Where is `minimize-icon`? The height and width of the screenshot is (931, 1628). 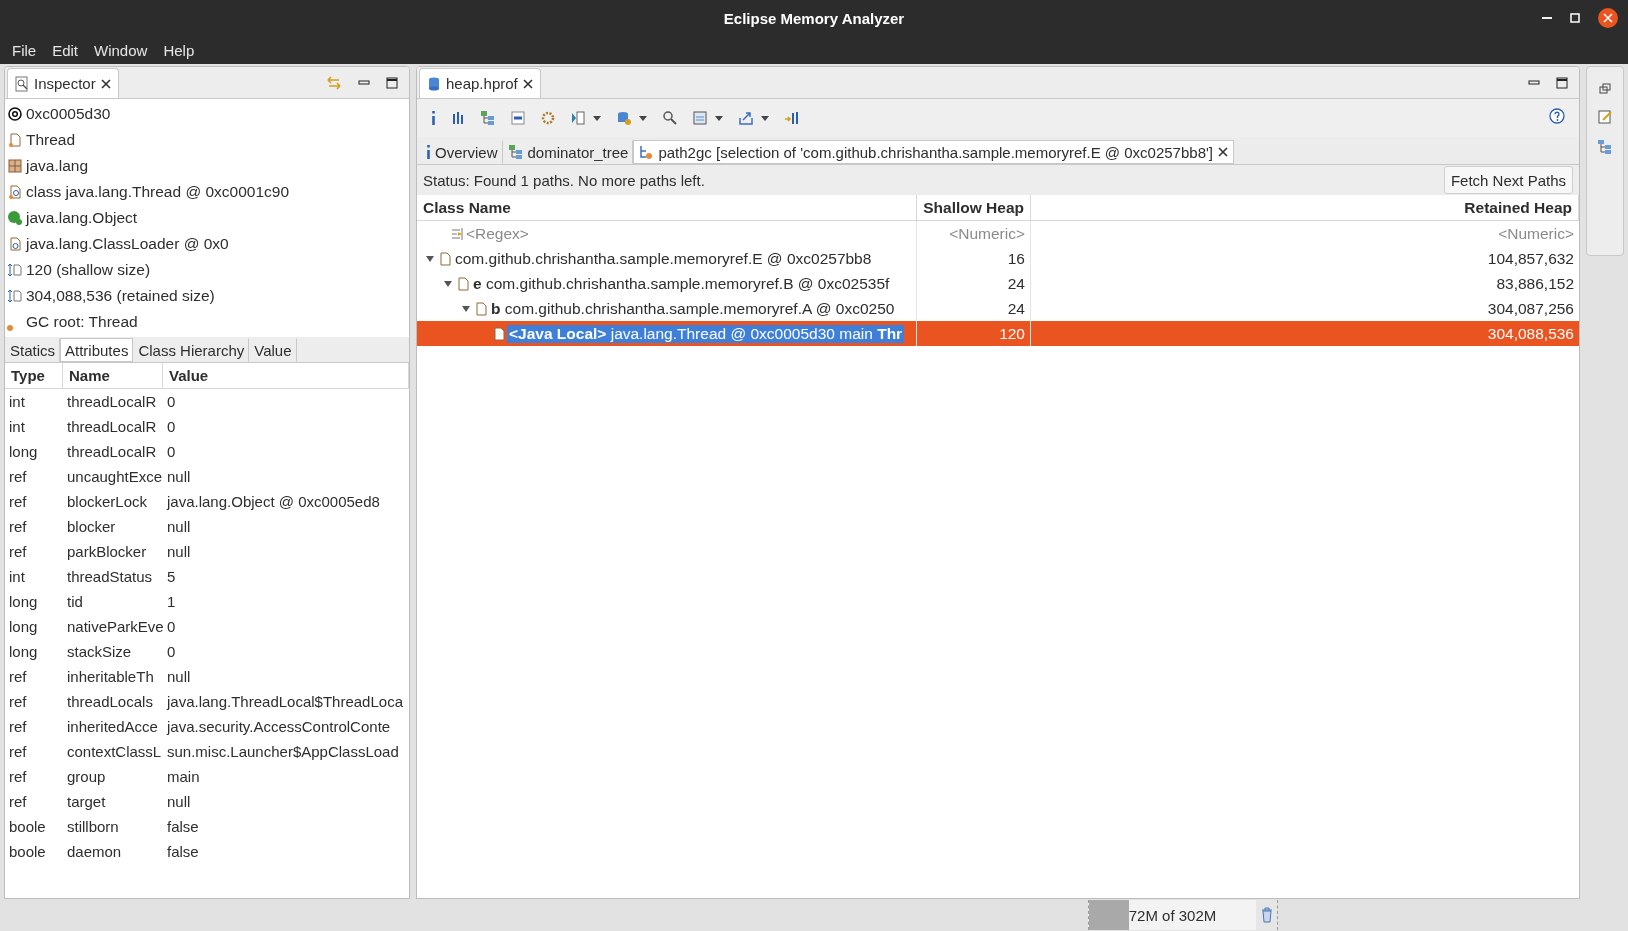
minimize-icon is located at coordinates (1547, 18).